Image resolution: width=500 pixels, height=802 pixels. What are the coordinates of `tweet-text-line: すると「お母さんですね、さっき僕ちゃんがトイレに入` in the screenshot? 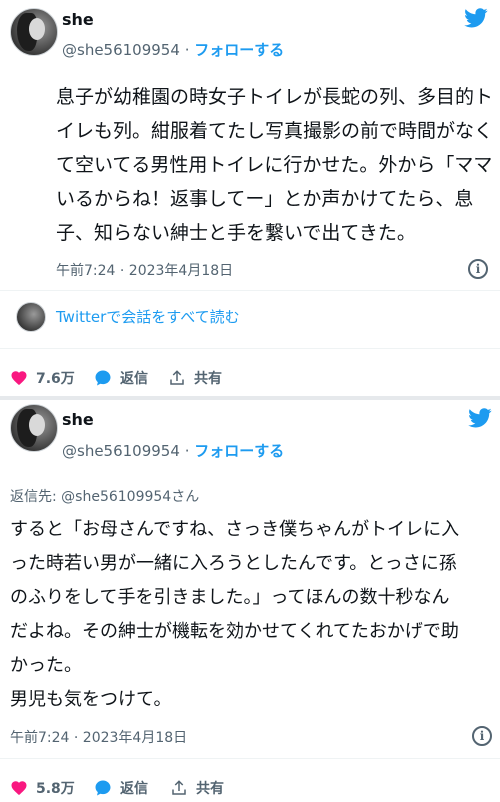 It's located at (235, 529).